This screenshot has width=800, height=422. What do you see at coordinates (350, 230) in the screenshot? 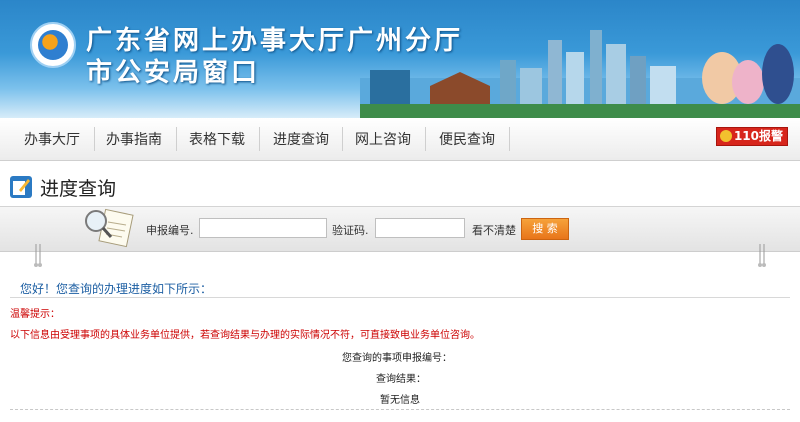
I see `captcha-label: 验证码.` at bounding box center [350, 230].